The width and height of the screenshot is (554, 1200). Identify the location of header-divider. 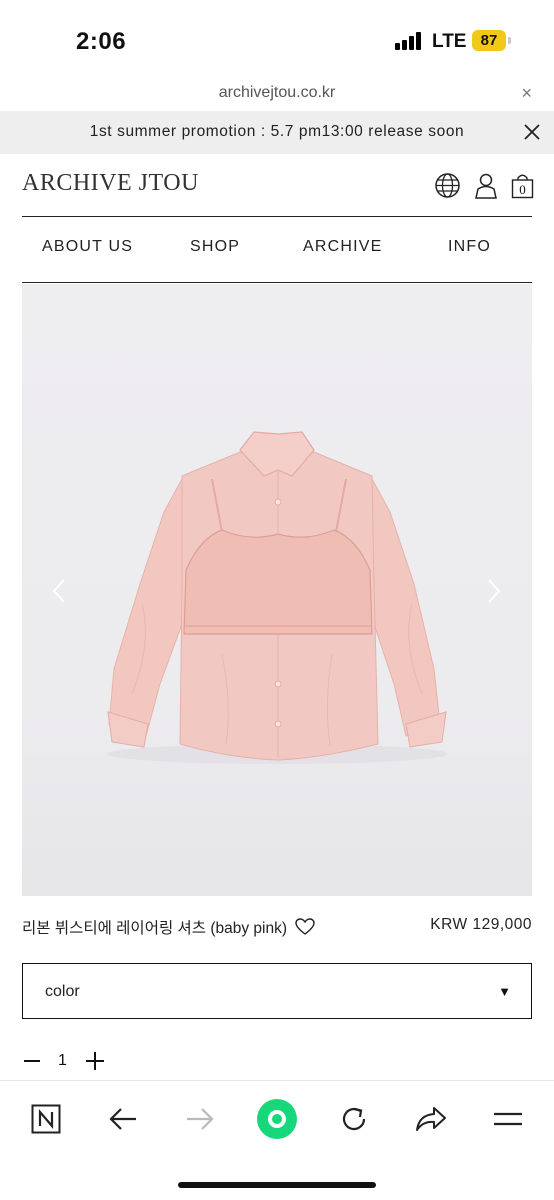
(277, 216).